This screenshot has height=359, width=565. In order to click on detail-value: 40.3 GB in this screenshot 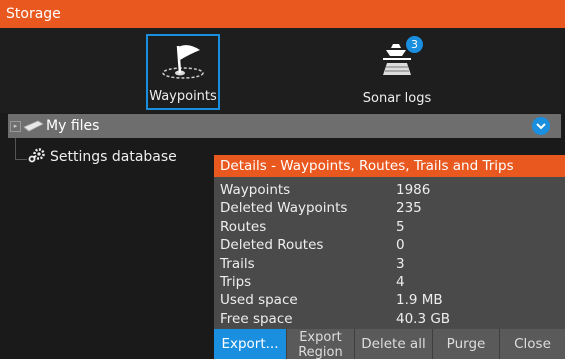, I will do `click(423, 318)`.